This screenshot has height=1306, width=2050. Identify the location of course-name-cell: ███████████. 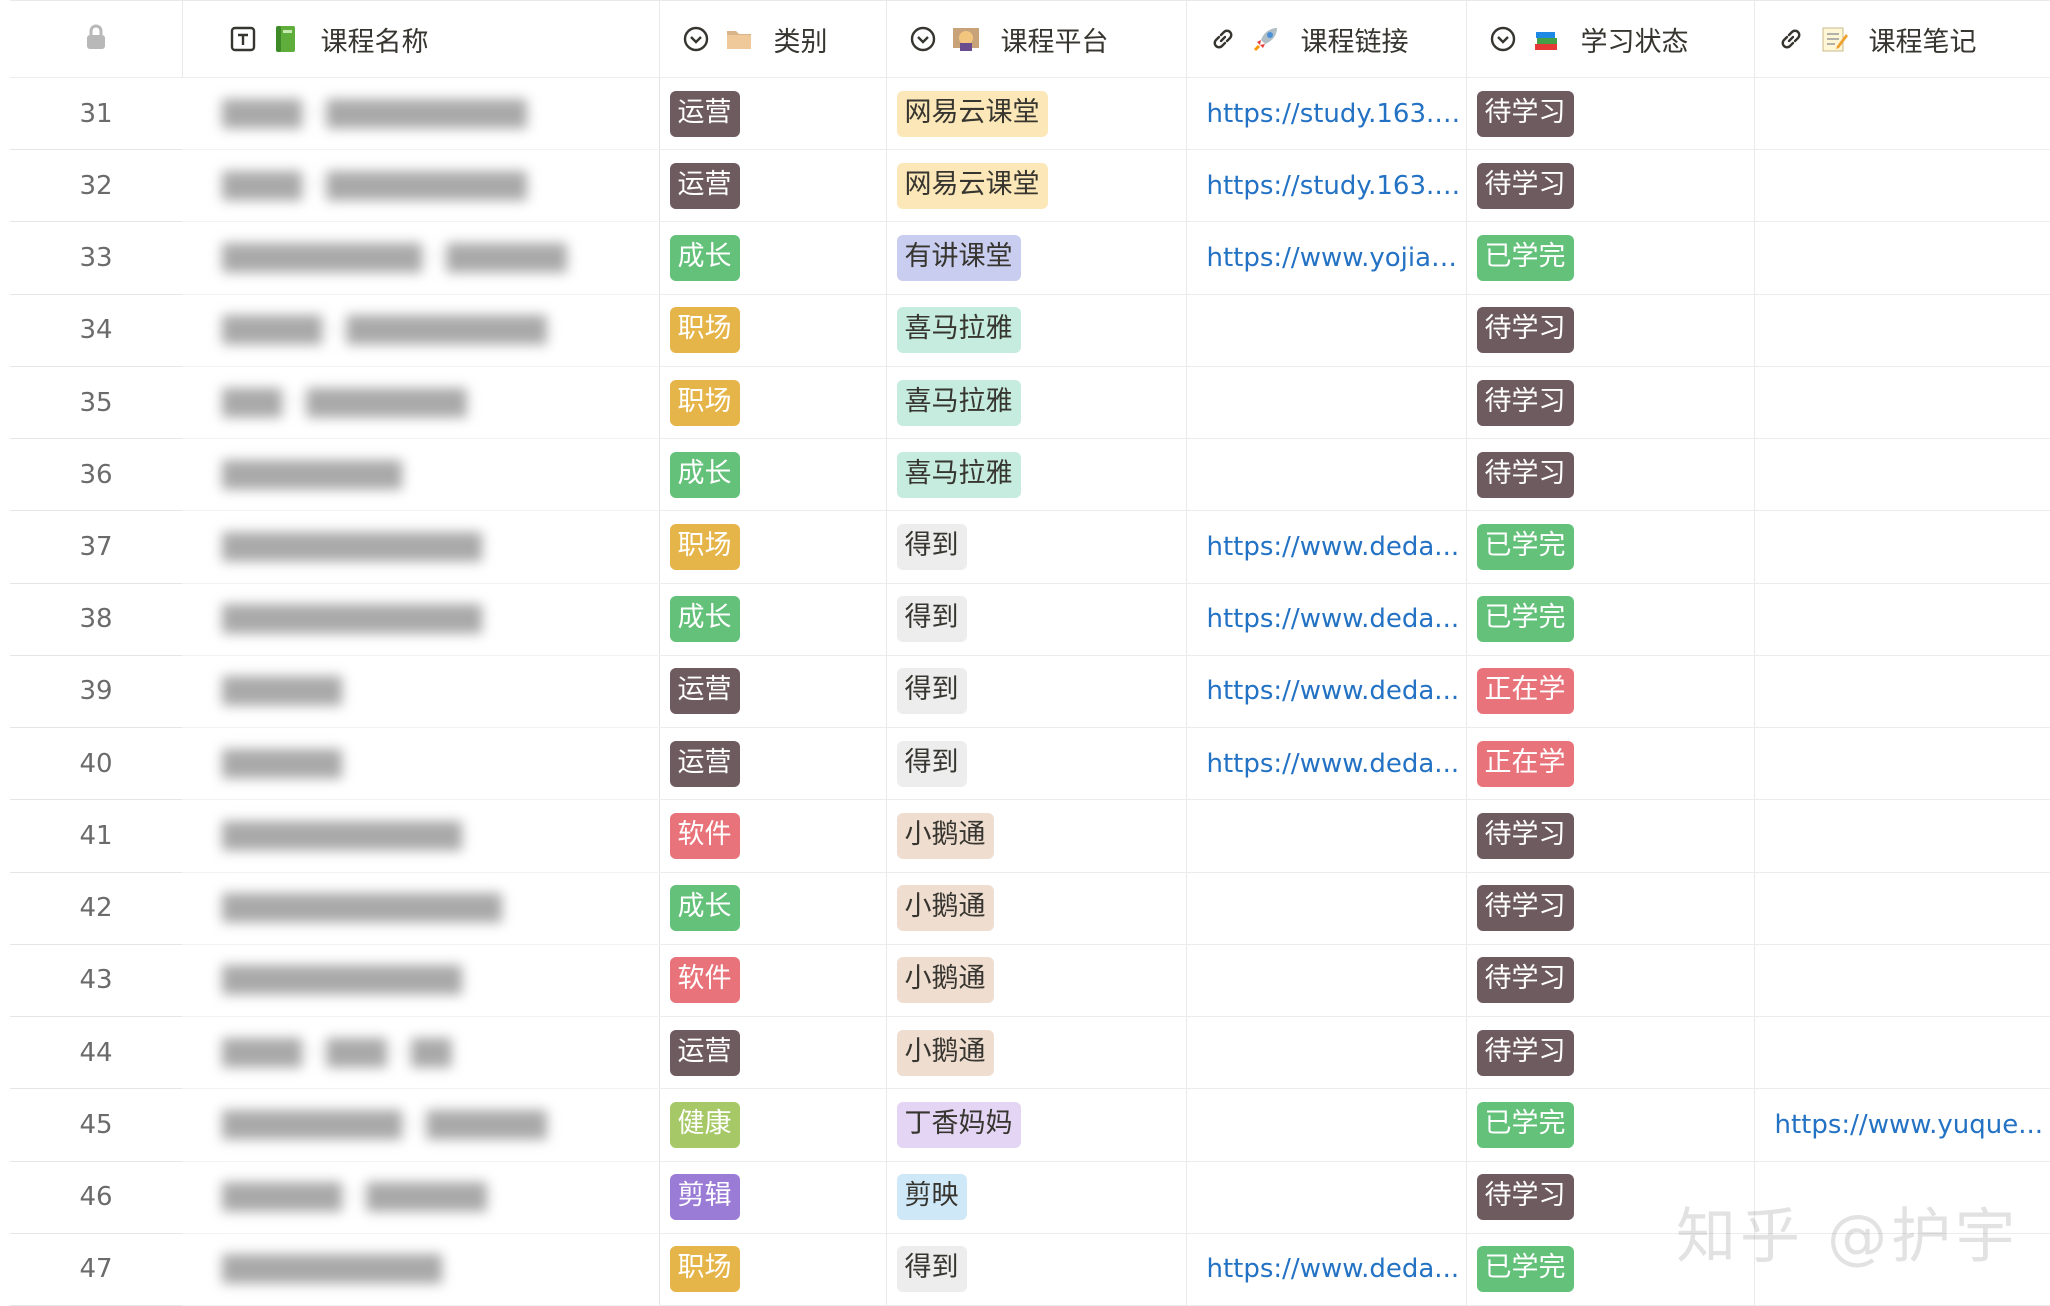
(421, 1269).